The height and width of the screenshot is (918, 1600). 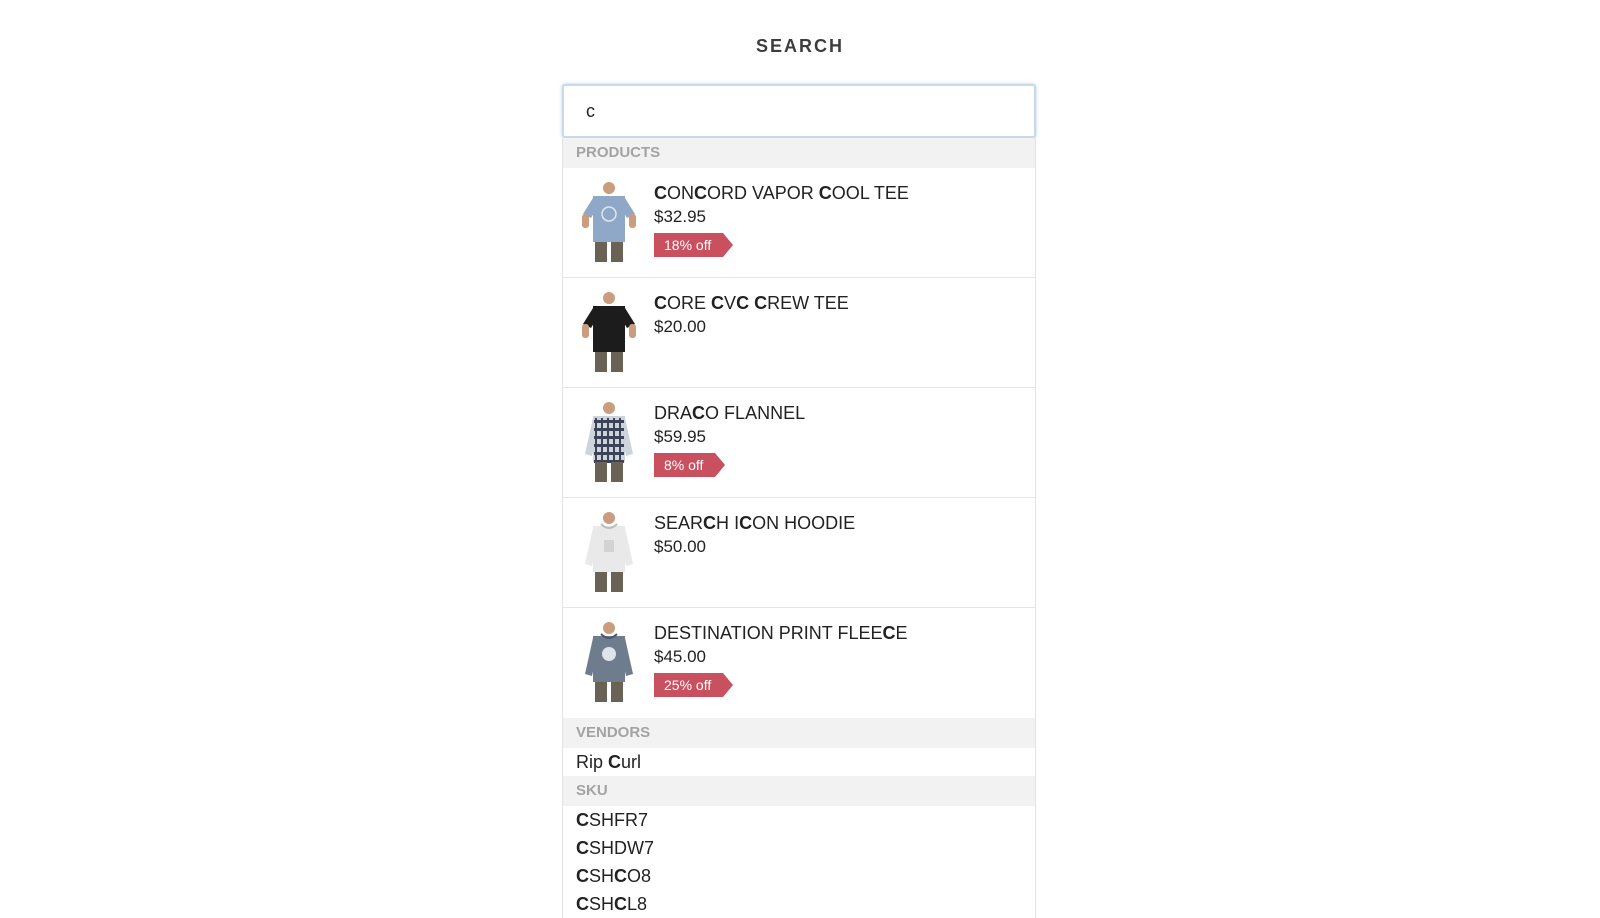 I want to click on product-result-item: CONCORD VAPOR COOL TEE $32.95 18% off, so click(x=799, y=223).